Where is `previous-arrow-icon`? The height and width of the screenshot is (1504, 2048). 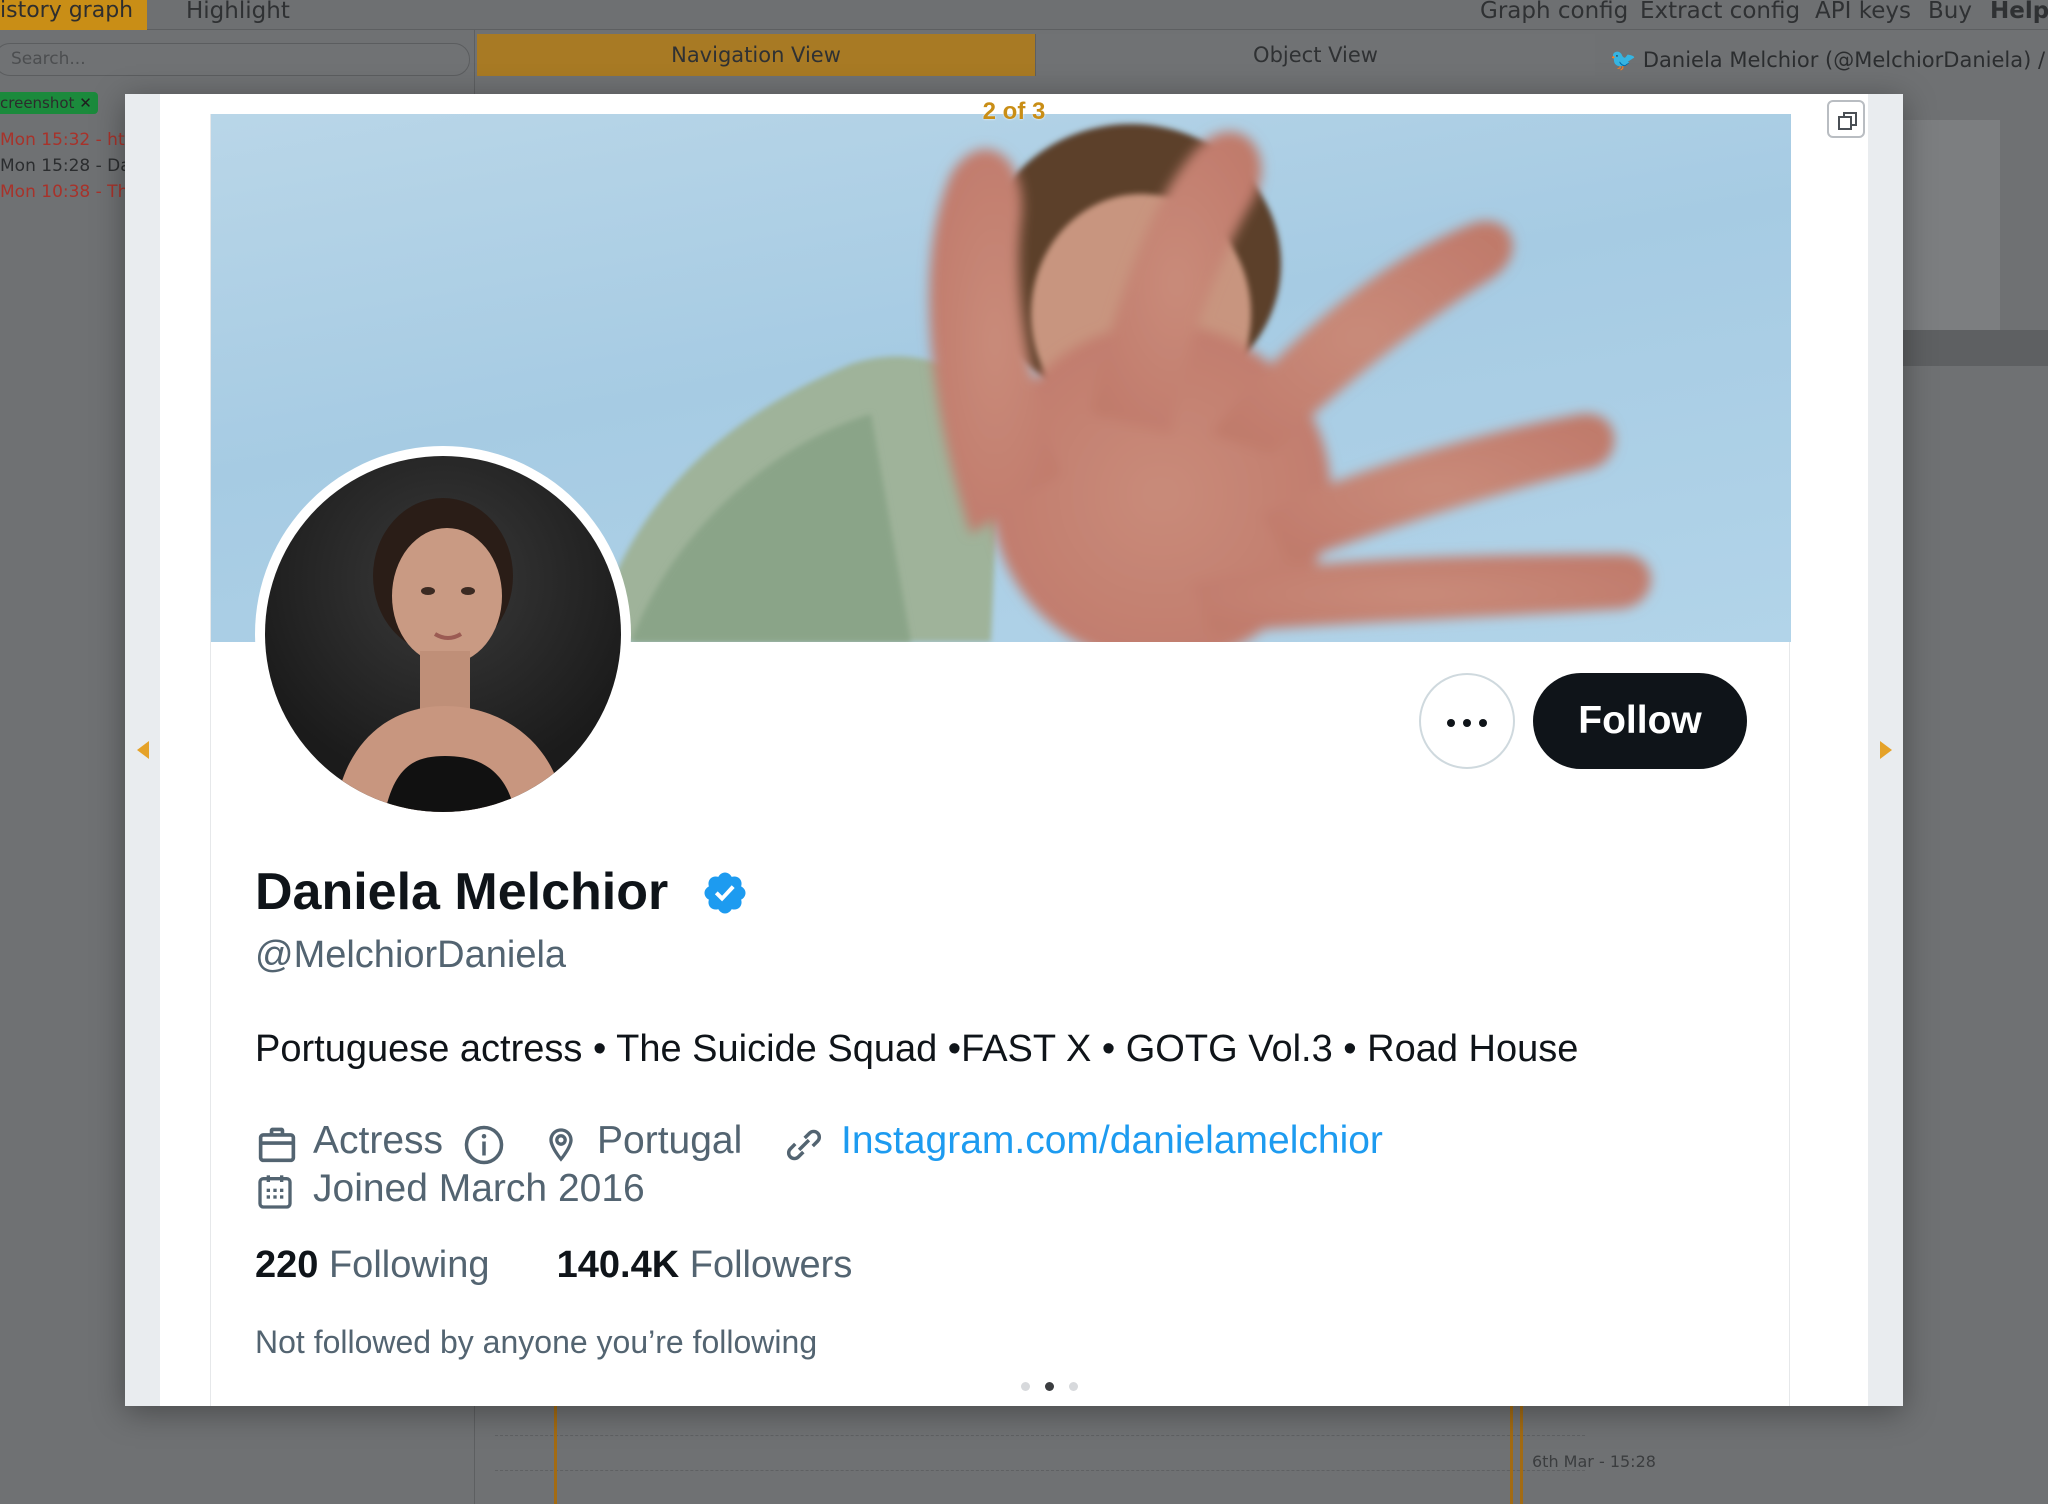
previous-arrow-icon is located at coordinates (143, 750).